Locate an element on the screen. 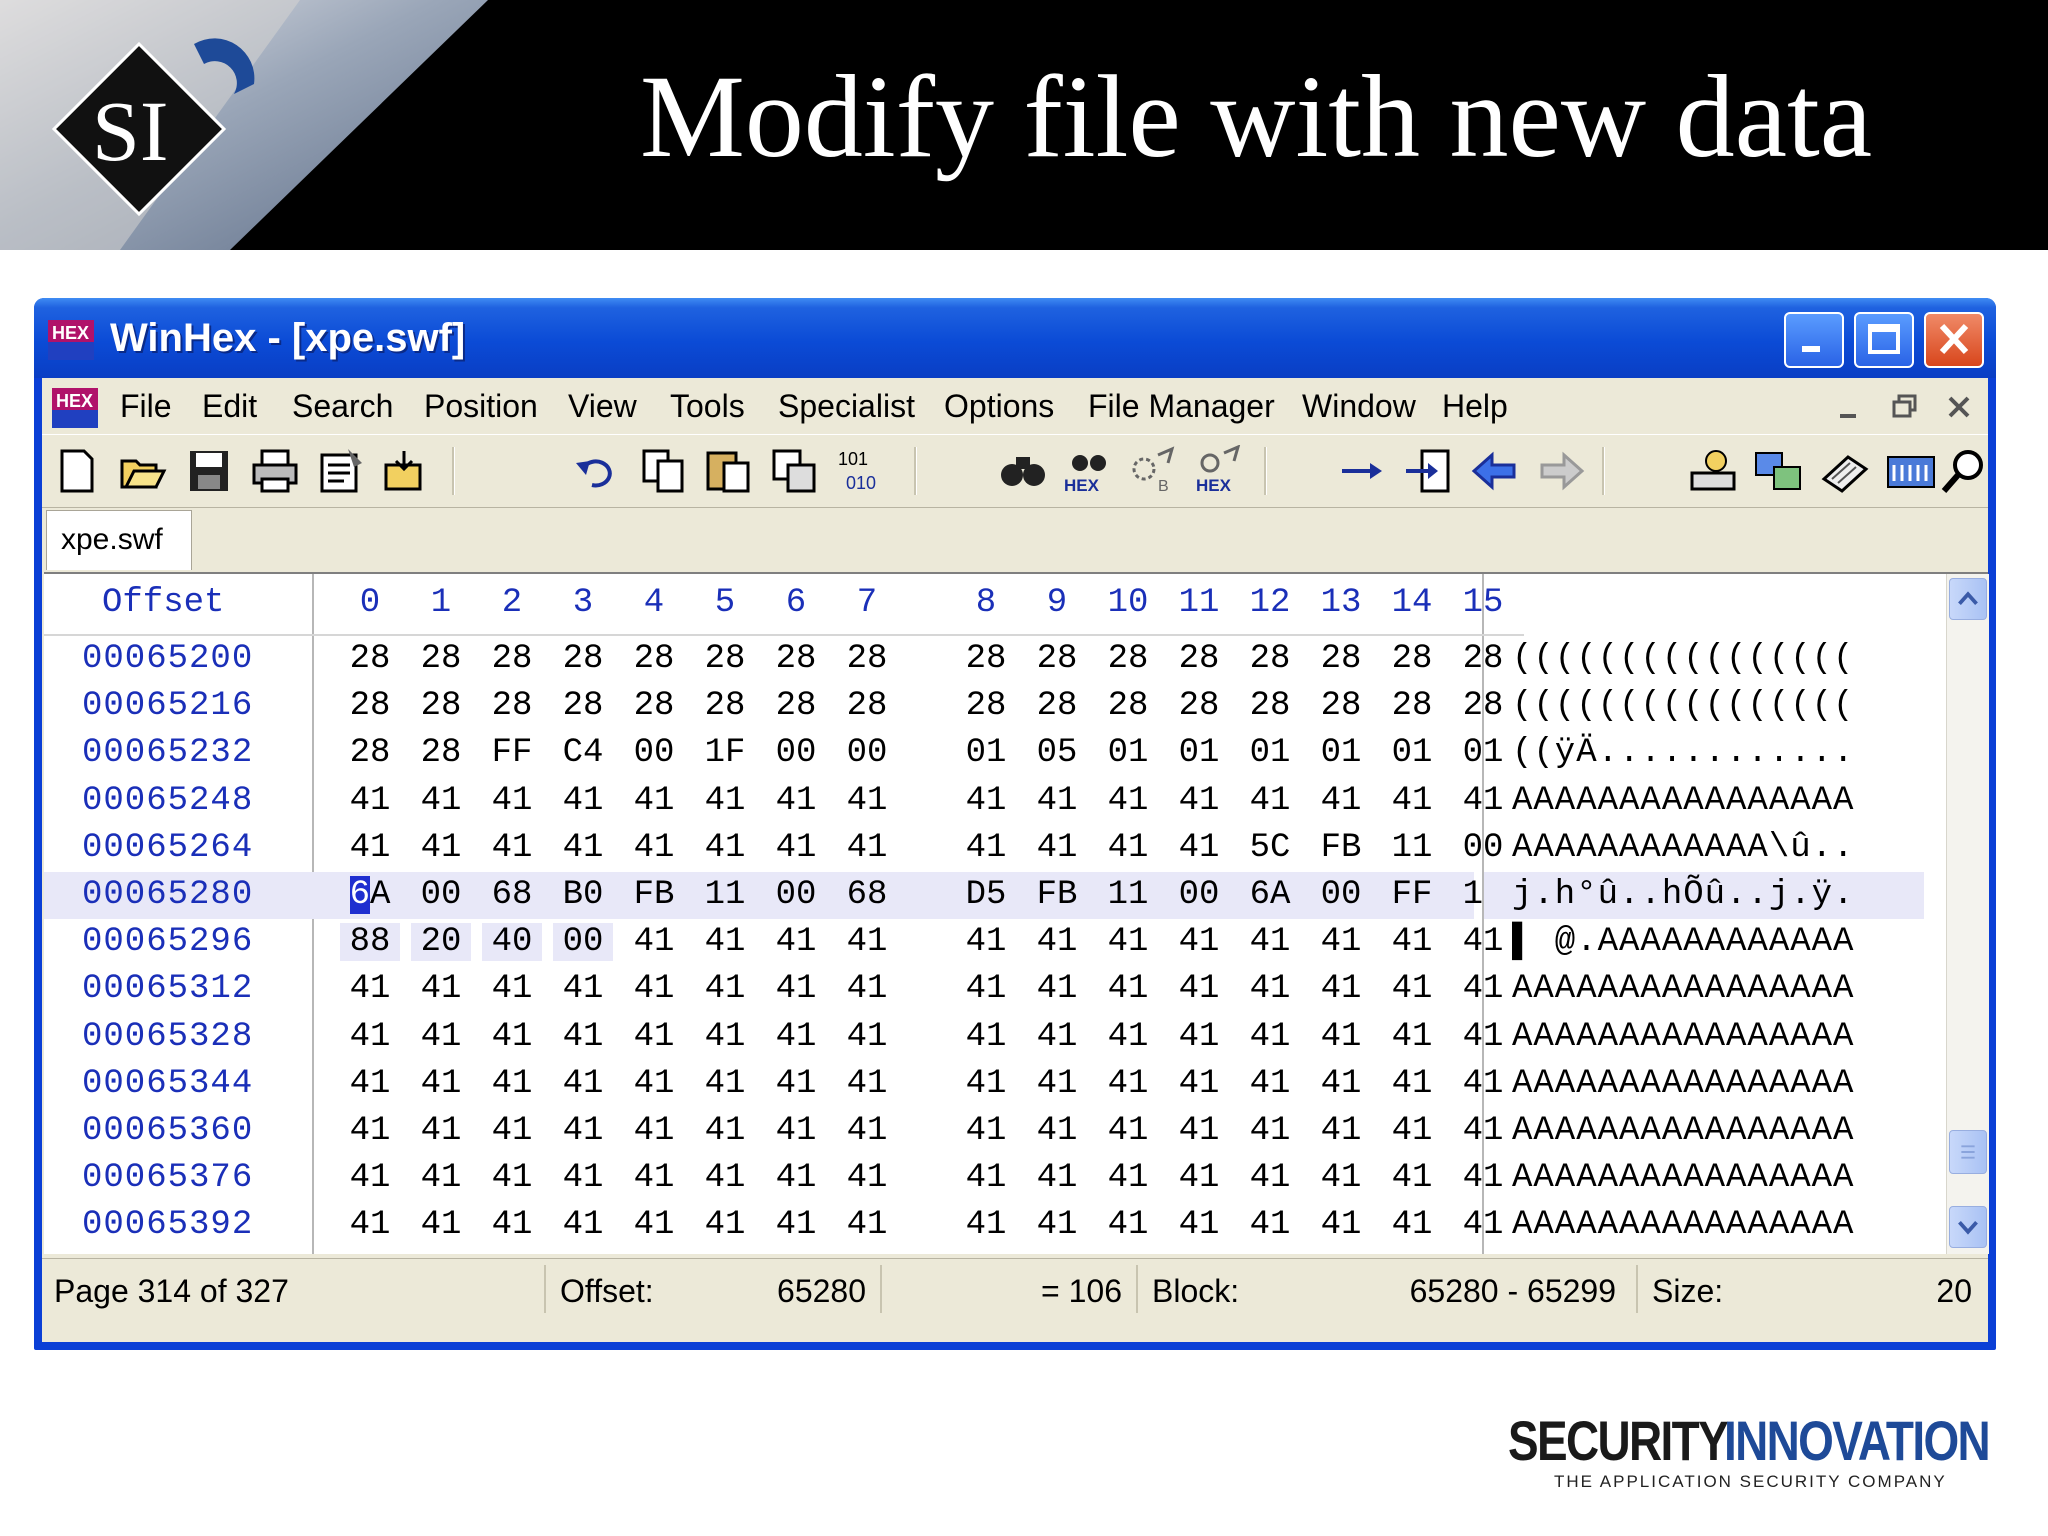 The width and height of the screenshot is (2048, 1536). menu-options: Options is located at coordinates (999, 406).